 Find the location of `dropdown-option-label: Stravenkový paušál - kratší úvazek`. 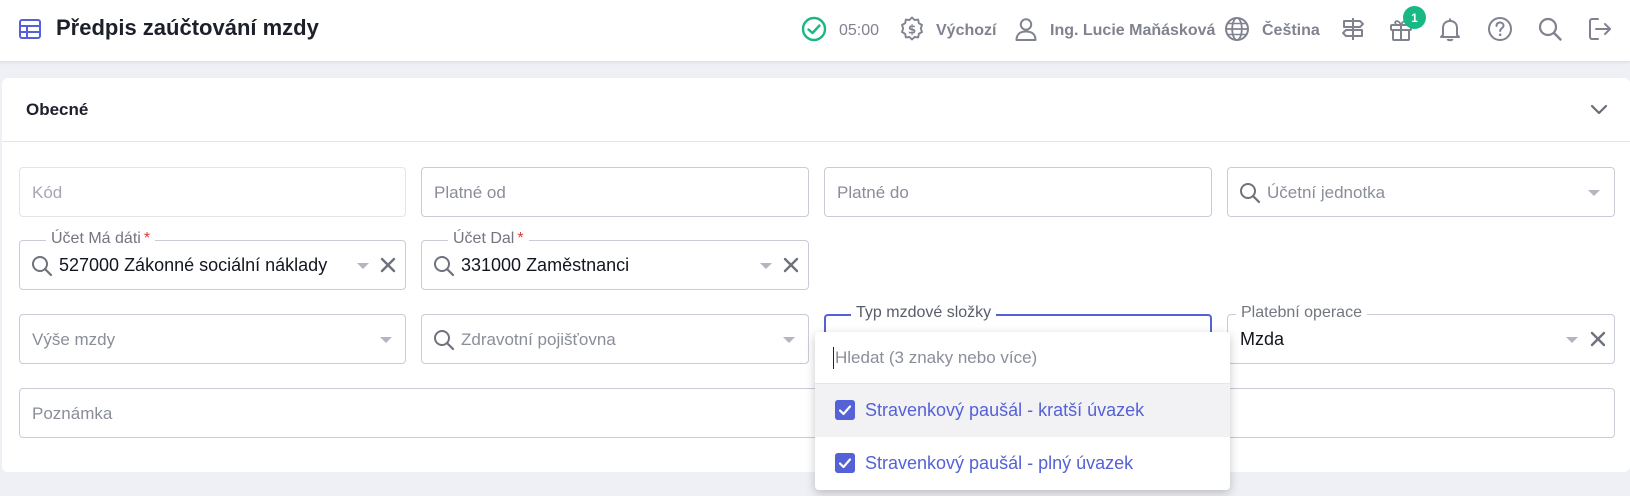

dropdown-option-label: Stravenkový paušál - kratší úvazek is located at coordinates (1005, 410).